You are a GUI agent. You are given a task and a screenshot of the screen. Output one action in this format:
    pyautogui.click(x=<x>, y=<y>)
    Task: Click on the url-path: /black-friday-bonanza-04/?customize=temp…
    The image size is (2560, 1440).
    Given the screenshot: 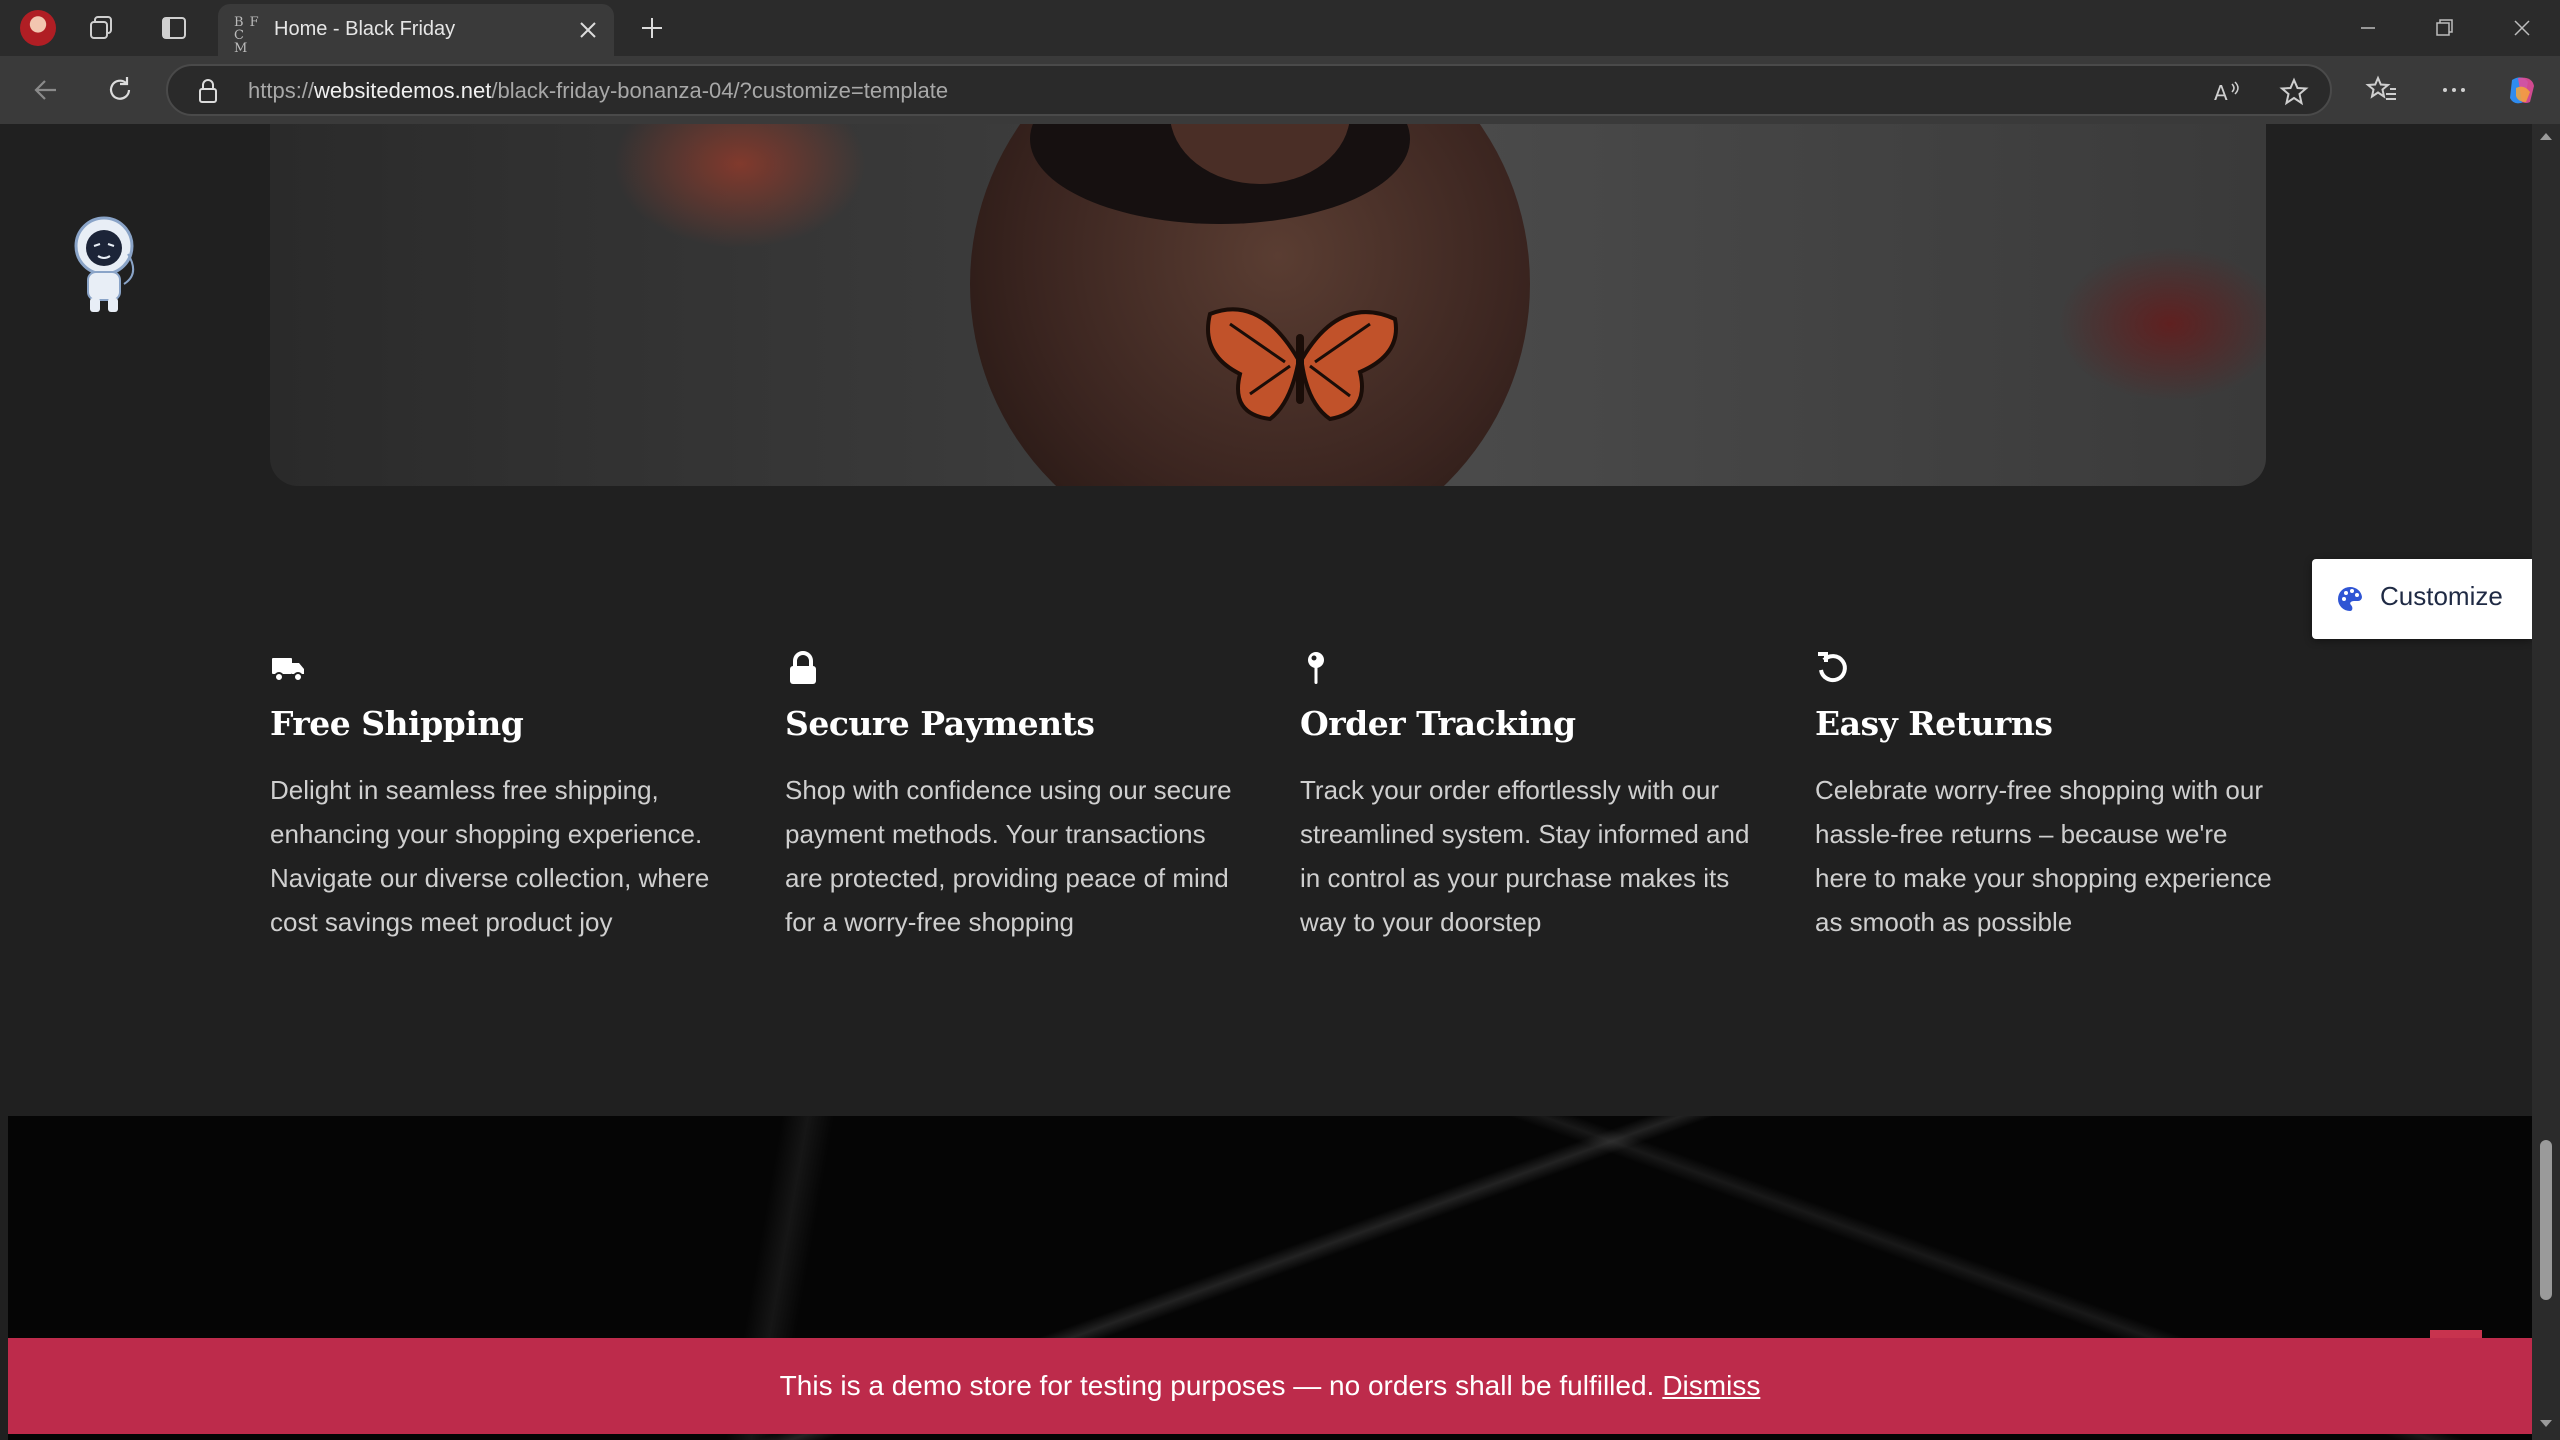 What is the action you would take?
    pyautogui.click(x=720, y=90)
    